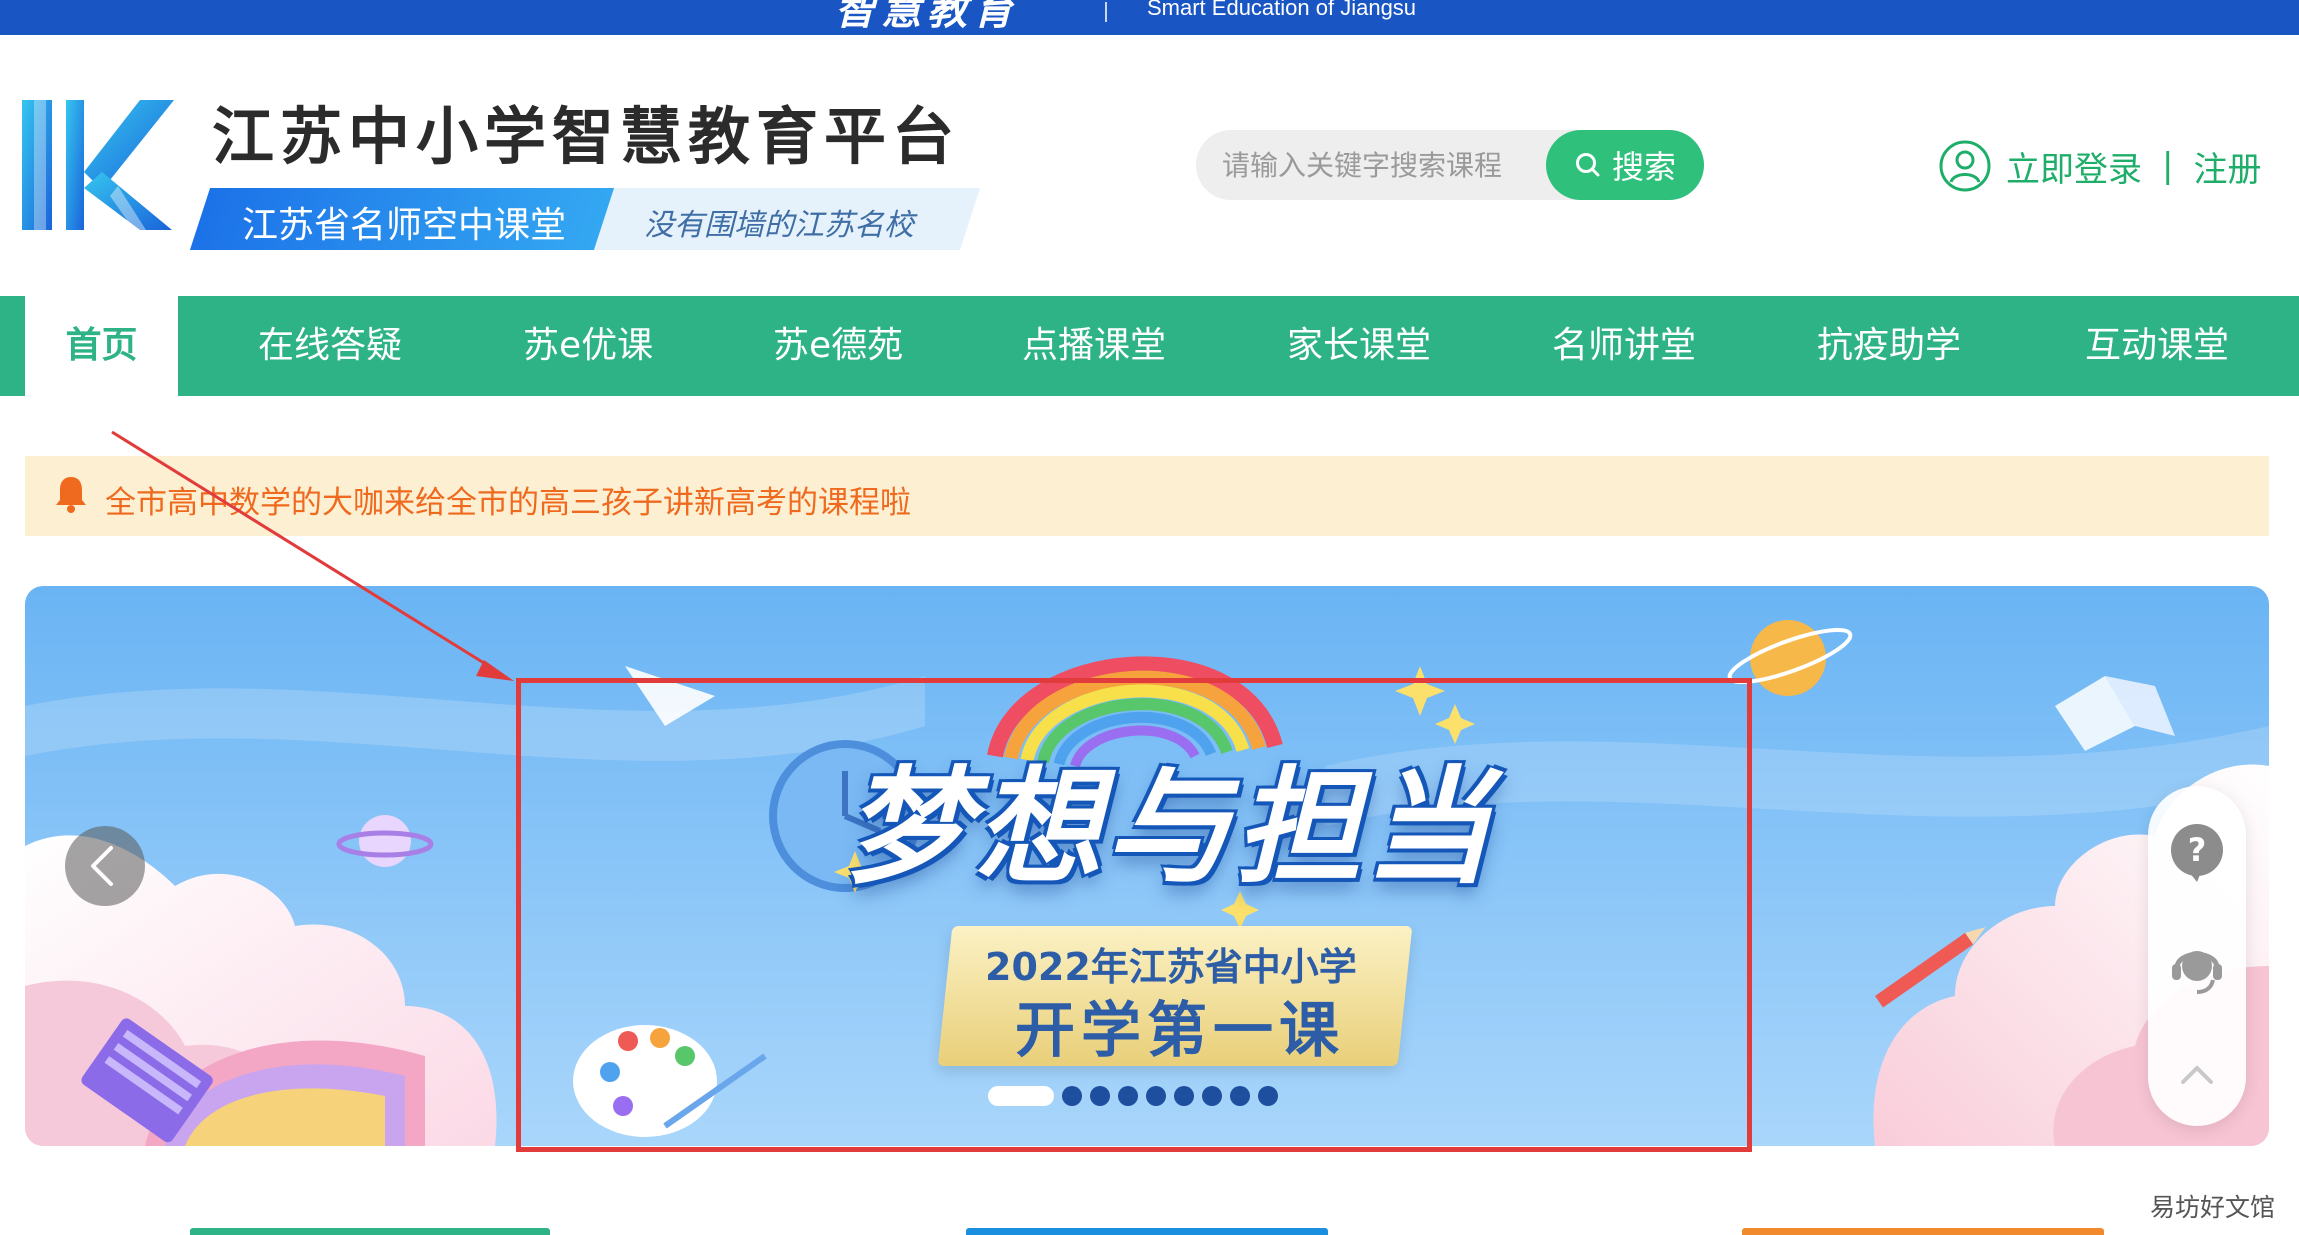  Describe the element at coordinates (779, 225) in the screenshot. I see `slogan-text: 没有围墙的江苏名校` at that location.